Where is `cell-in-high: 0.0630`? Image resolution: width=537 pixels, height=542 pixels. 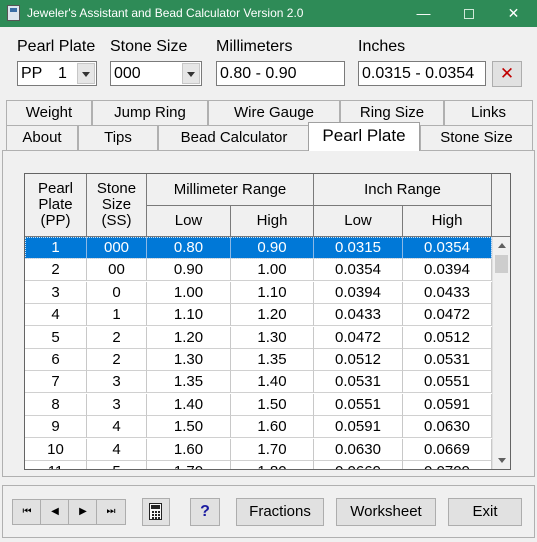 cell-in-high: 0.0630 is located at coordinates (447, 427).